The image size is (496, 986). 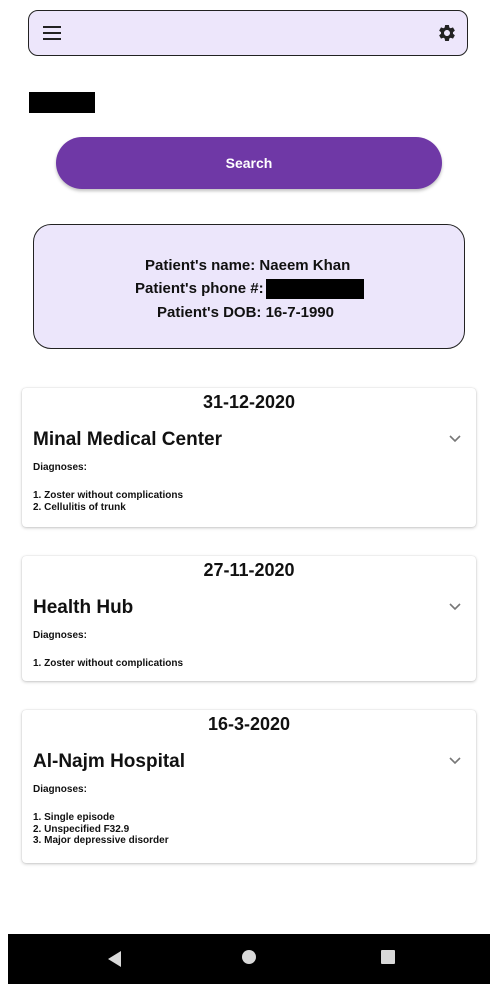 What do you see at coordinates (249, 786) in the screenshot?
I see `visit-card: 16-3-2020 Al-Najm Hospital Diagnoses` at bounding box center [249, 786].